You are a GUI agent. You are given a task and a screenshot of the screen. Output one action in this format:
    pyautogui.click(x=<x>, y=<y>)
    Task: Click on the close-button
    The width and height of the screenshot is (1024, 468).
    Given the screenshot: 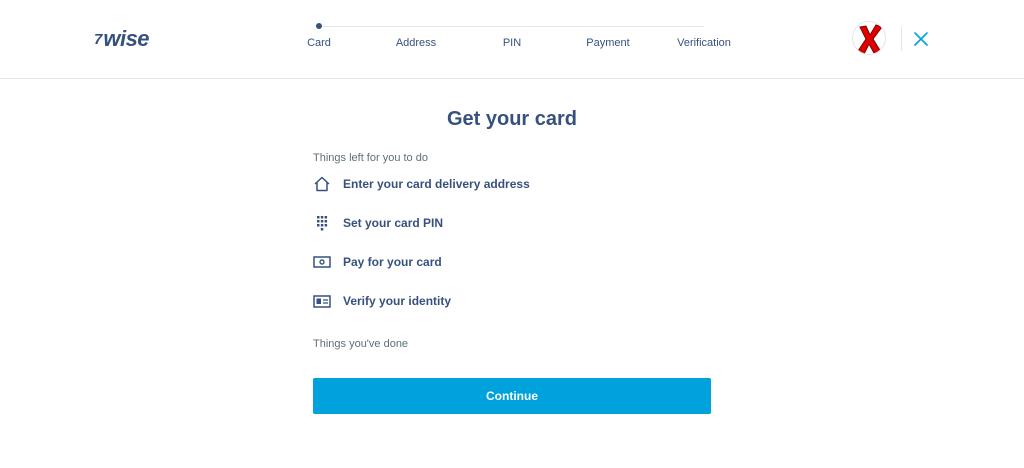 What is the action you would take?
    pyautogui.click(x=921, y=39)
    